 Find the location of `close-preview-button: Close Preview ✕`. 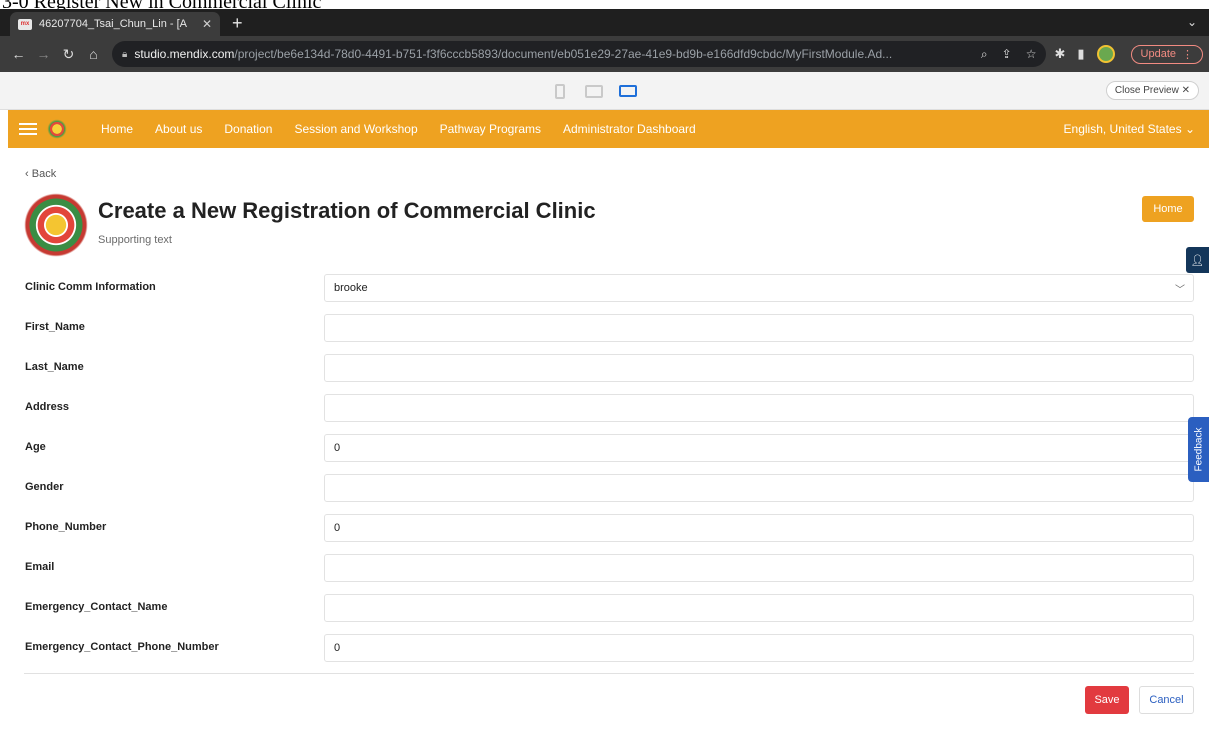

close-preview-button: Close Preview ✕ is located at coordinates (1152, 90).